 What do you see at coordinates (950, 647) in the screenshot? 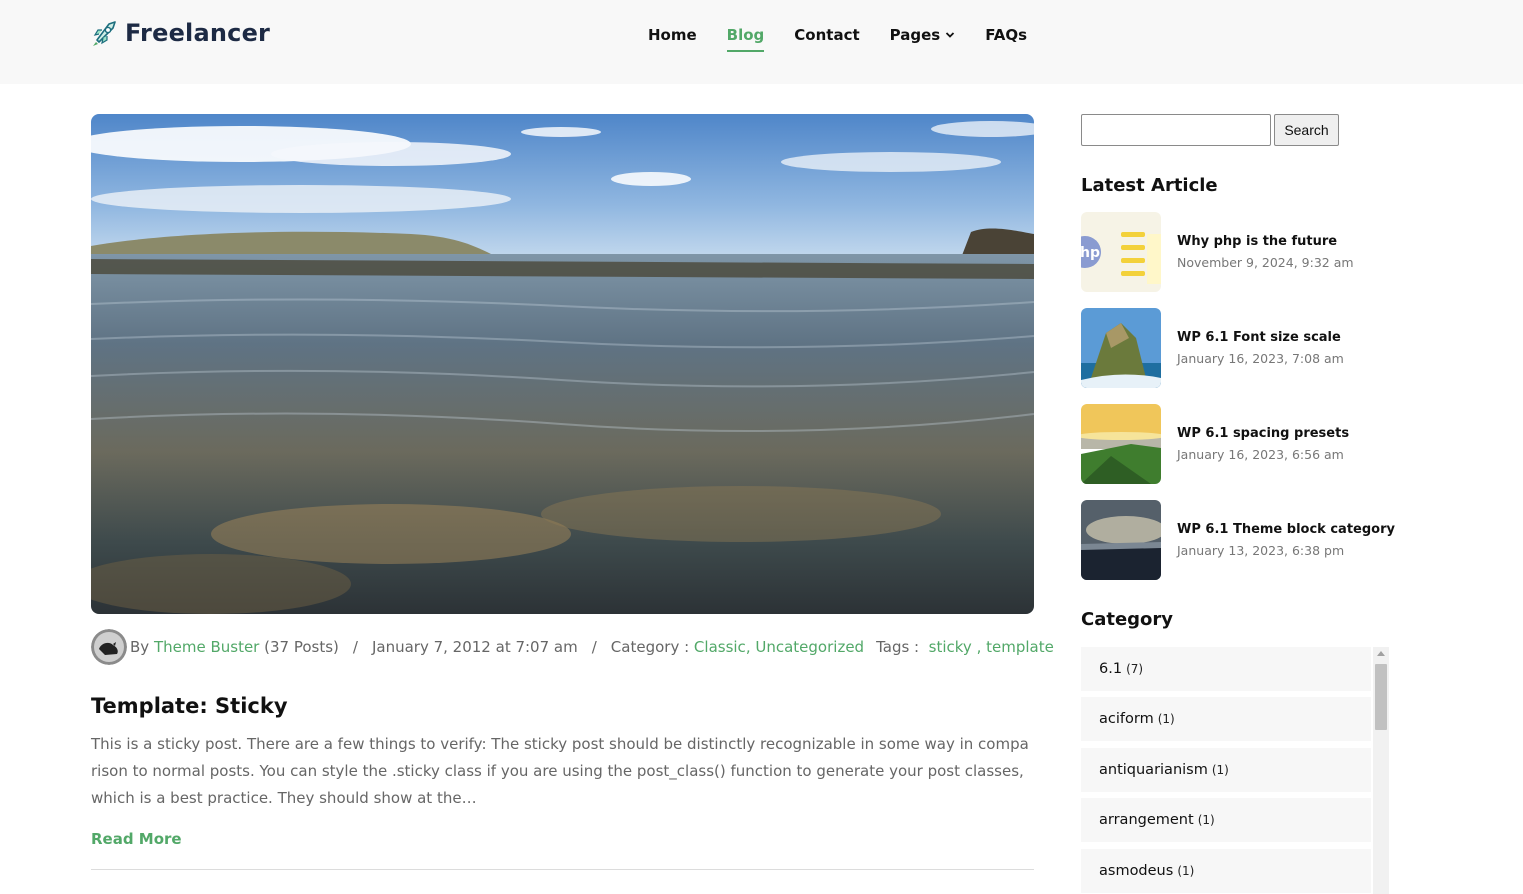
I see `tag-link-sticky: sticky` at bounding box center [950, 647].